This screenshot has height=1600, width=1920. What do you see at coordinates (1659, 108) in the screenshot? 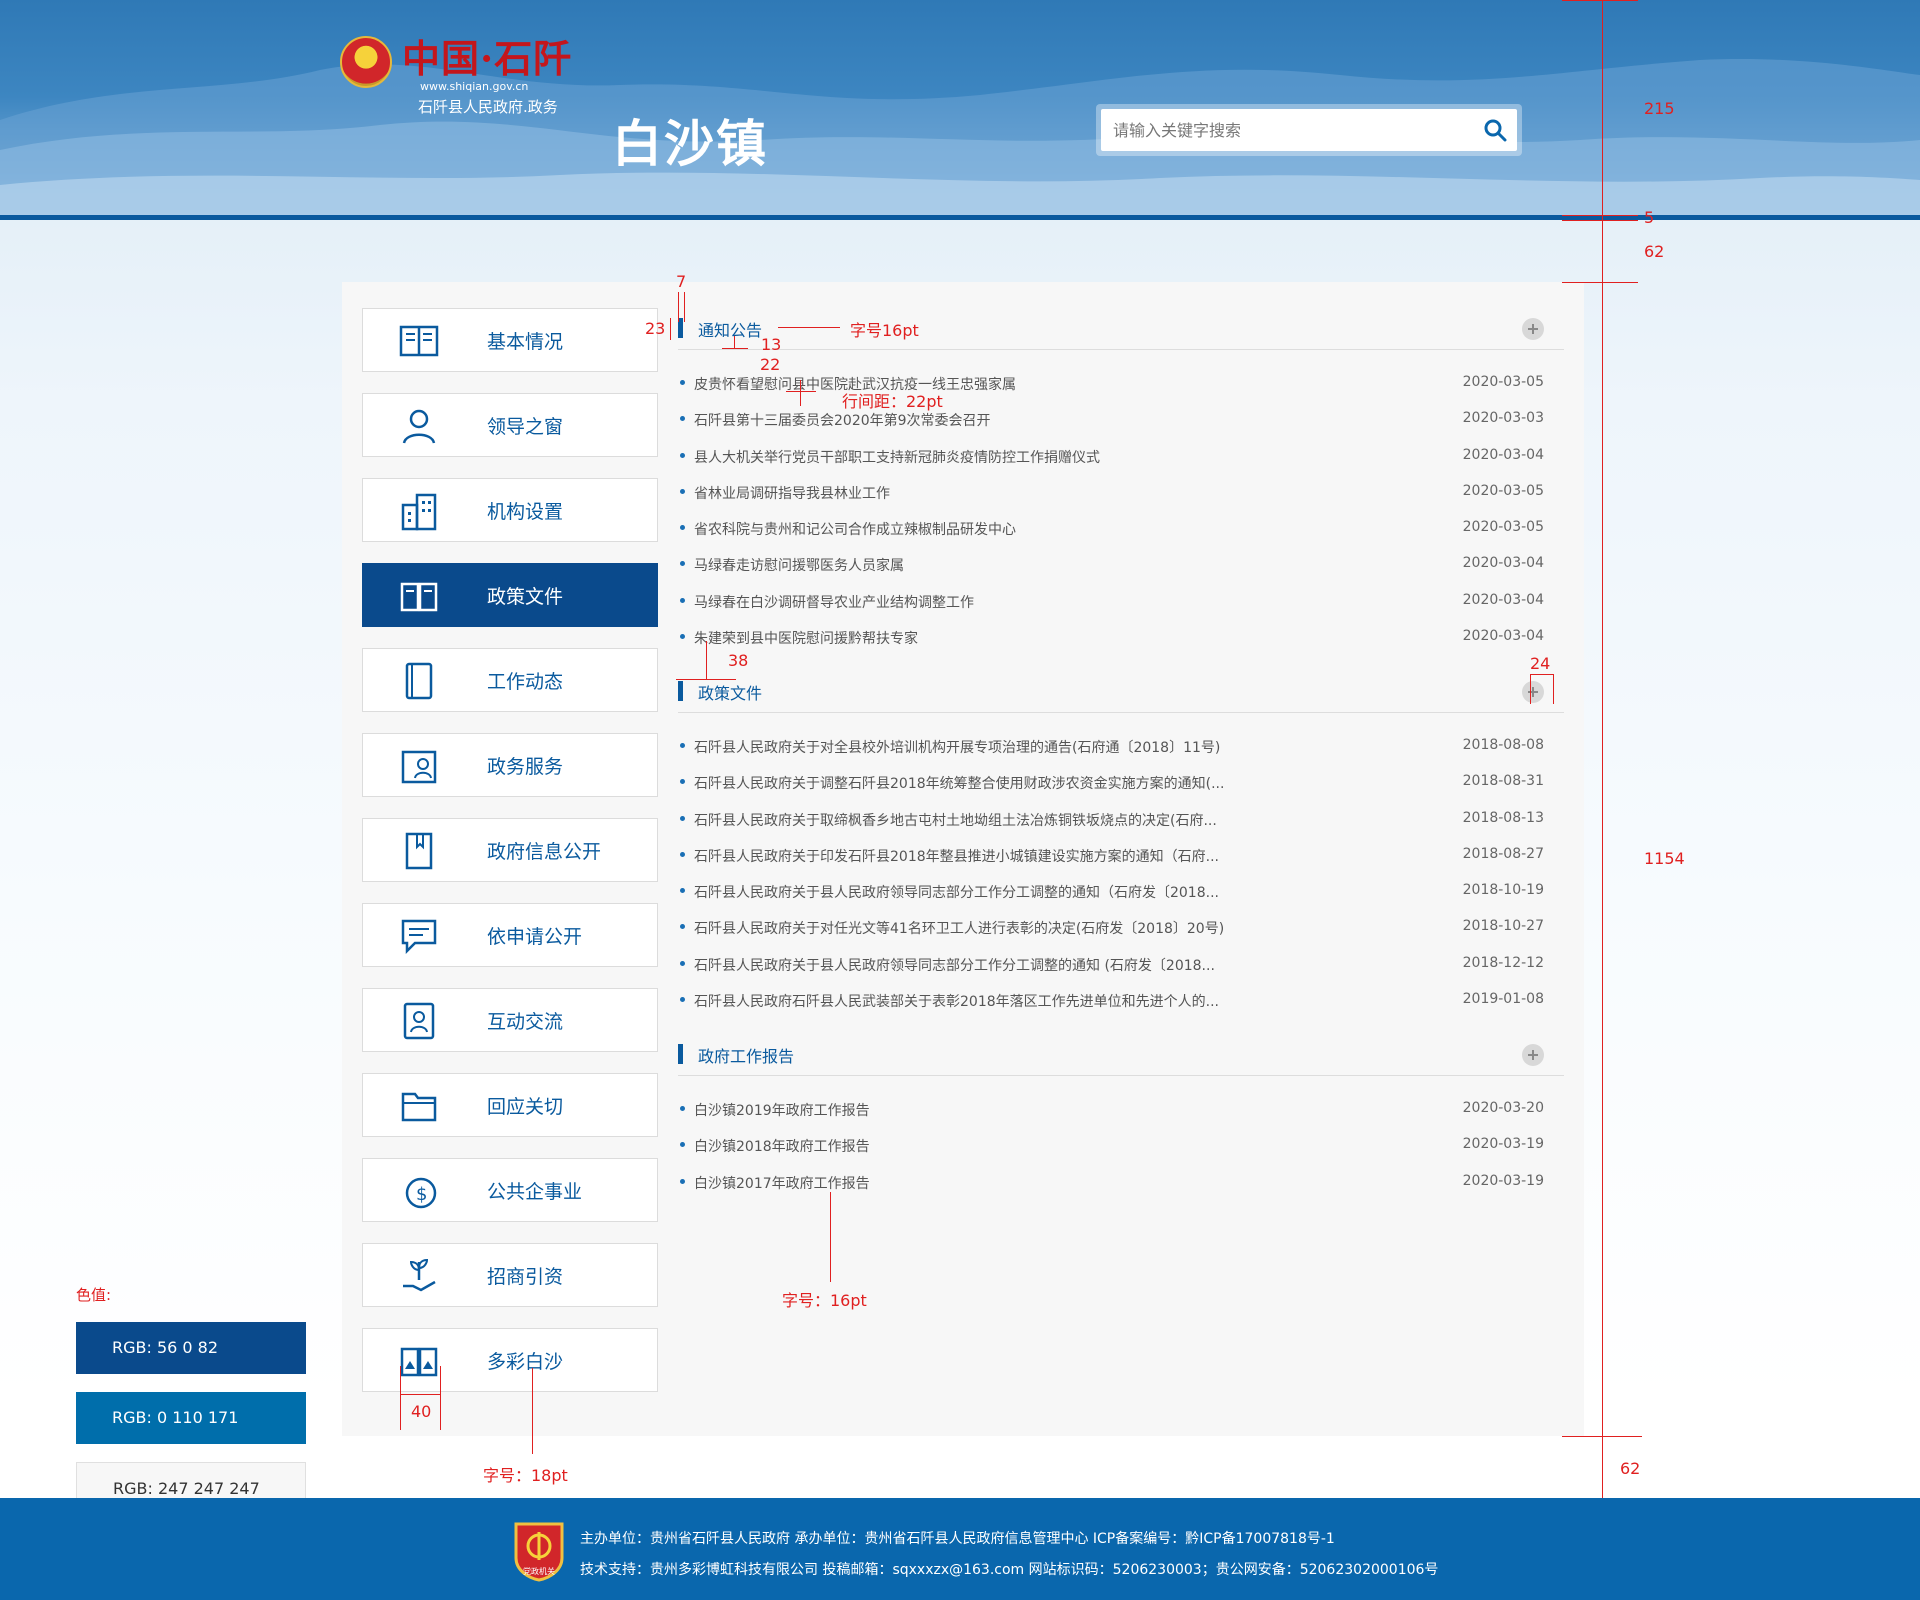
I see `annotation-label: 215` at bounding box center [1659, 108].